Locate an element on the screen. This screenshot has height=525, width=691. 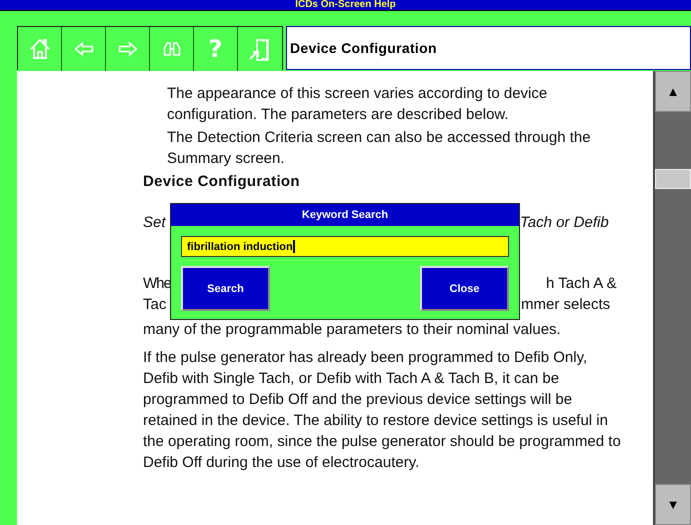
forward-button is located at coordinates (128, 49).